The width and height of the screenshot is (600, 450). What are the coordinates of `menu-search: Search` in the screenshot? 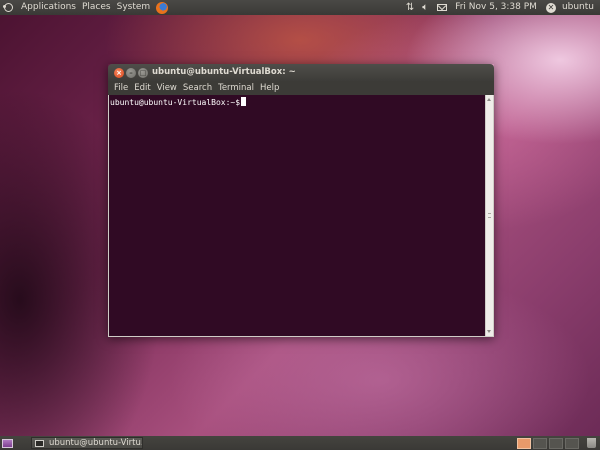 It's located at (197, 88).